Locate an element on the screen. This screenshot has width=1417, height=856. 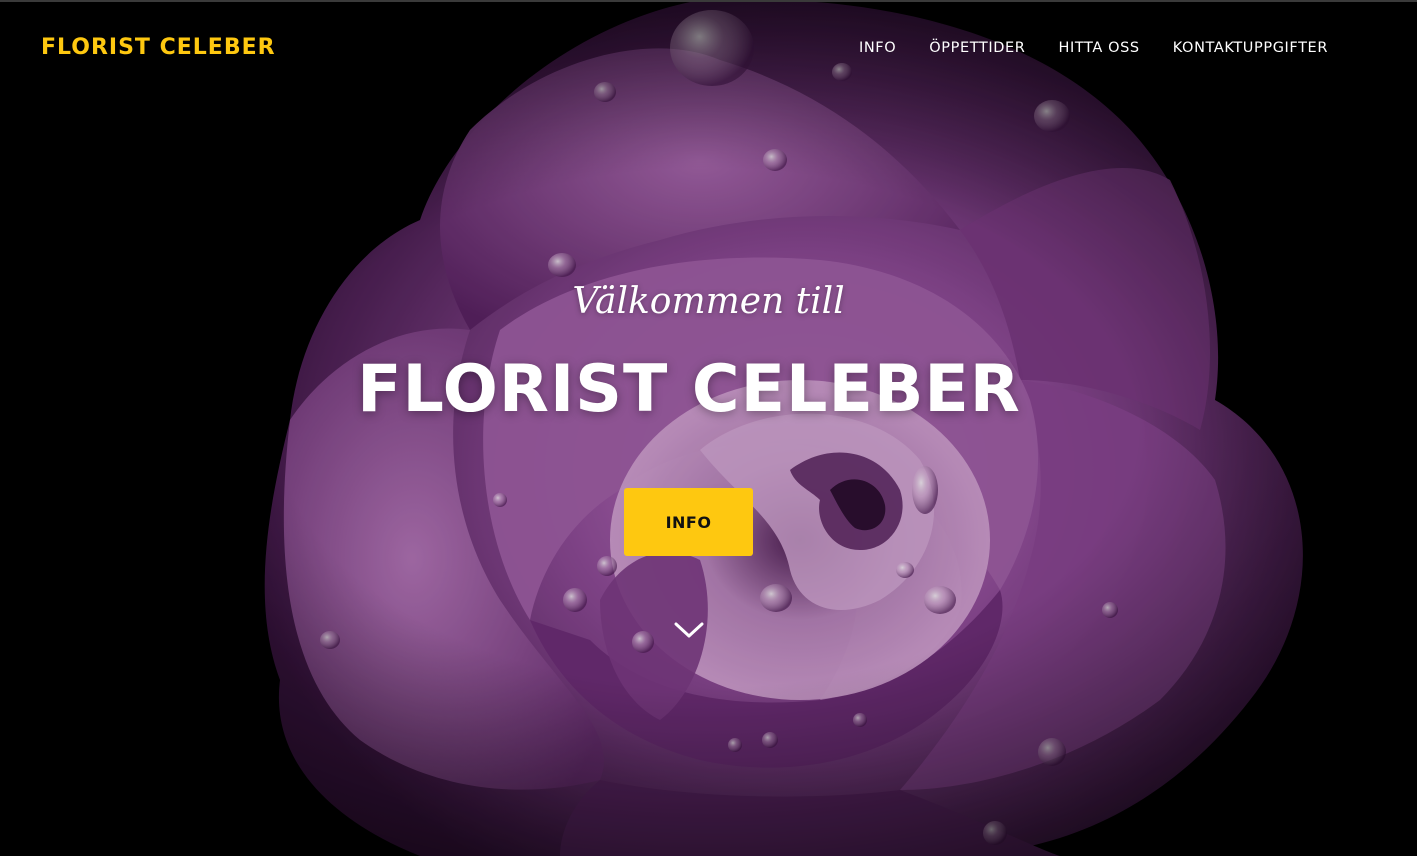
nav-item: ÖPPETTIDER is located at coordinates (977, 48).